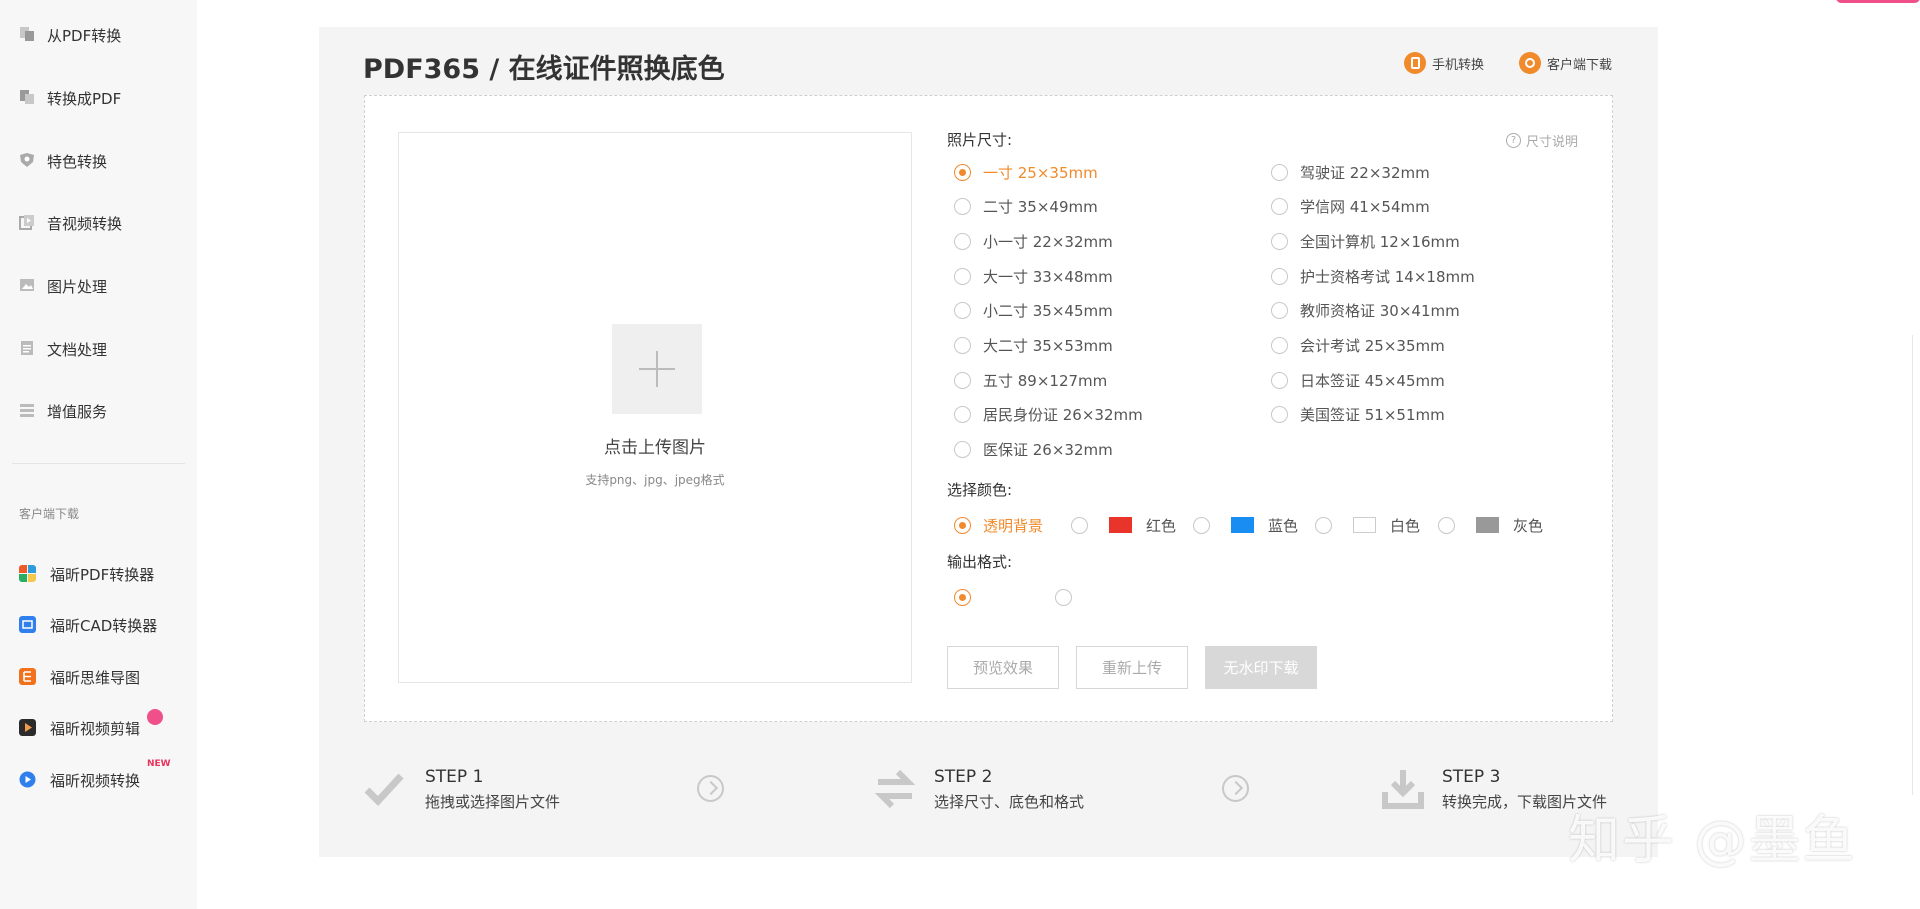 This screenshot has height=909, width=1920. I want to click on video-converter-app-icon, so click(27, 779).